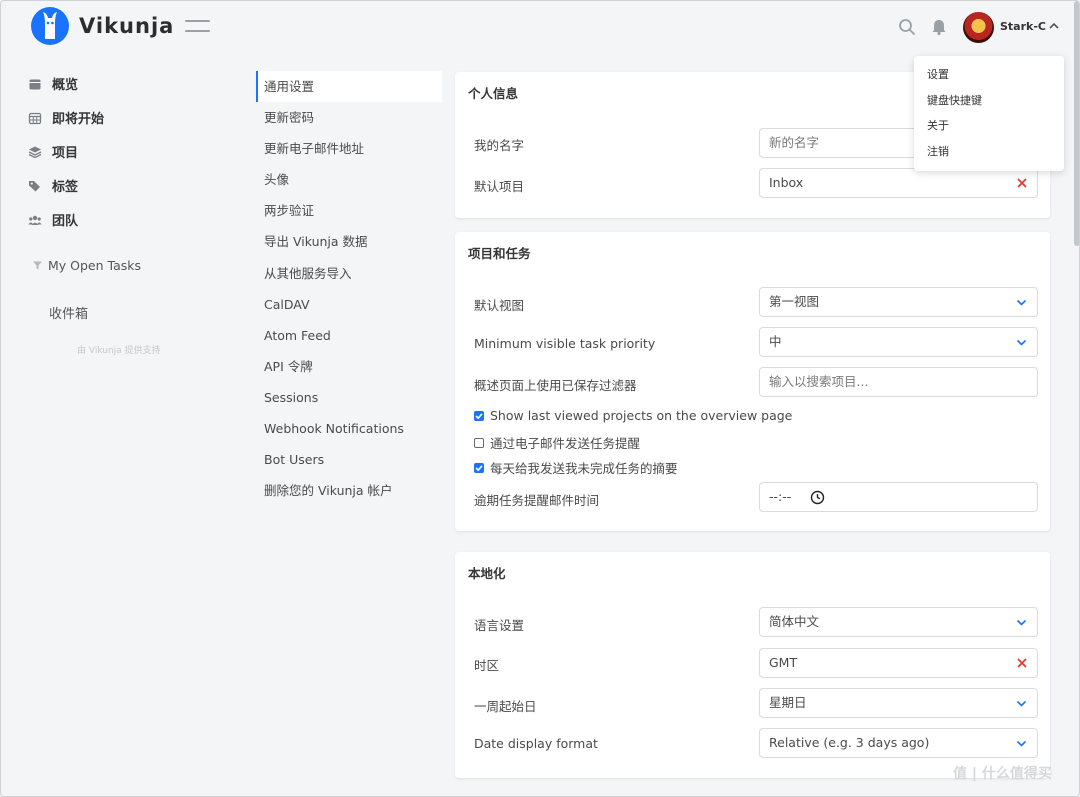 The width and height of the screenshot is (1080, 797). What do you see at coordinates (35, 220) in the screenshot?
I see `users-icon` at bounding box center [35, 220].